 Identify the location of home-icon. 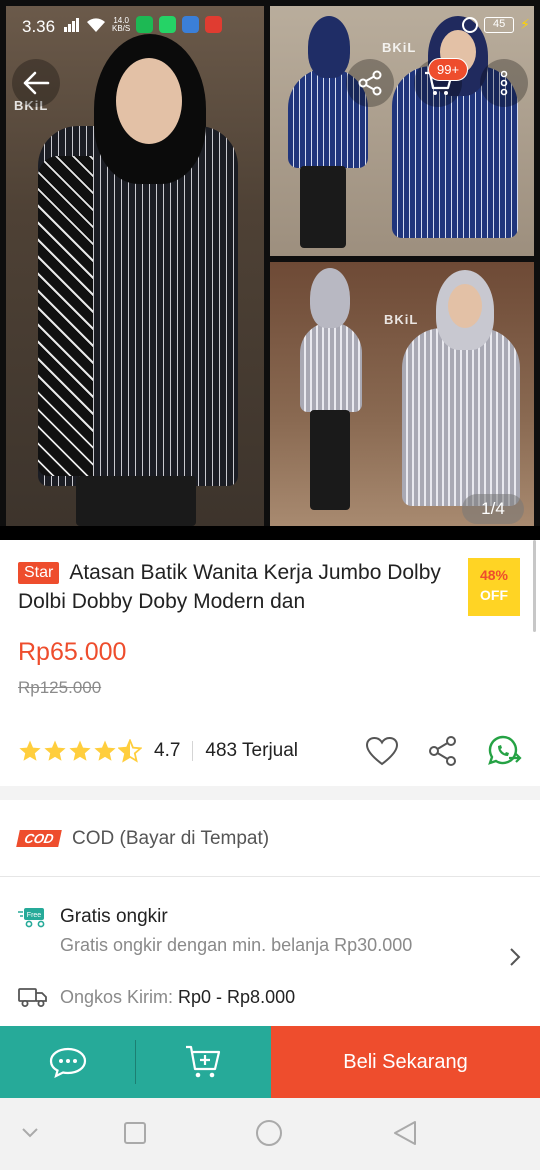
(269, 1133).